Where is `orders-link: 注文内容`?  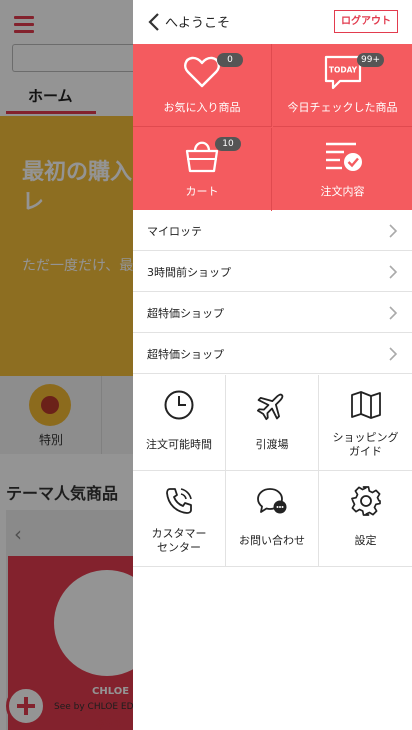 orders-link: 注文内容 is located at coordinates (342, 169).